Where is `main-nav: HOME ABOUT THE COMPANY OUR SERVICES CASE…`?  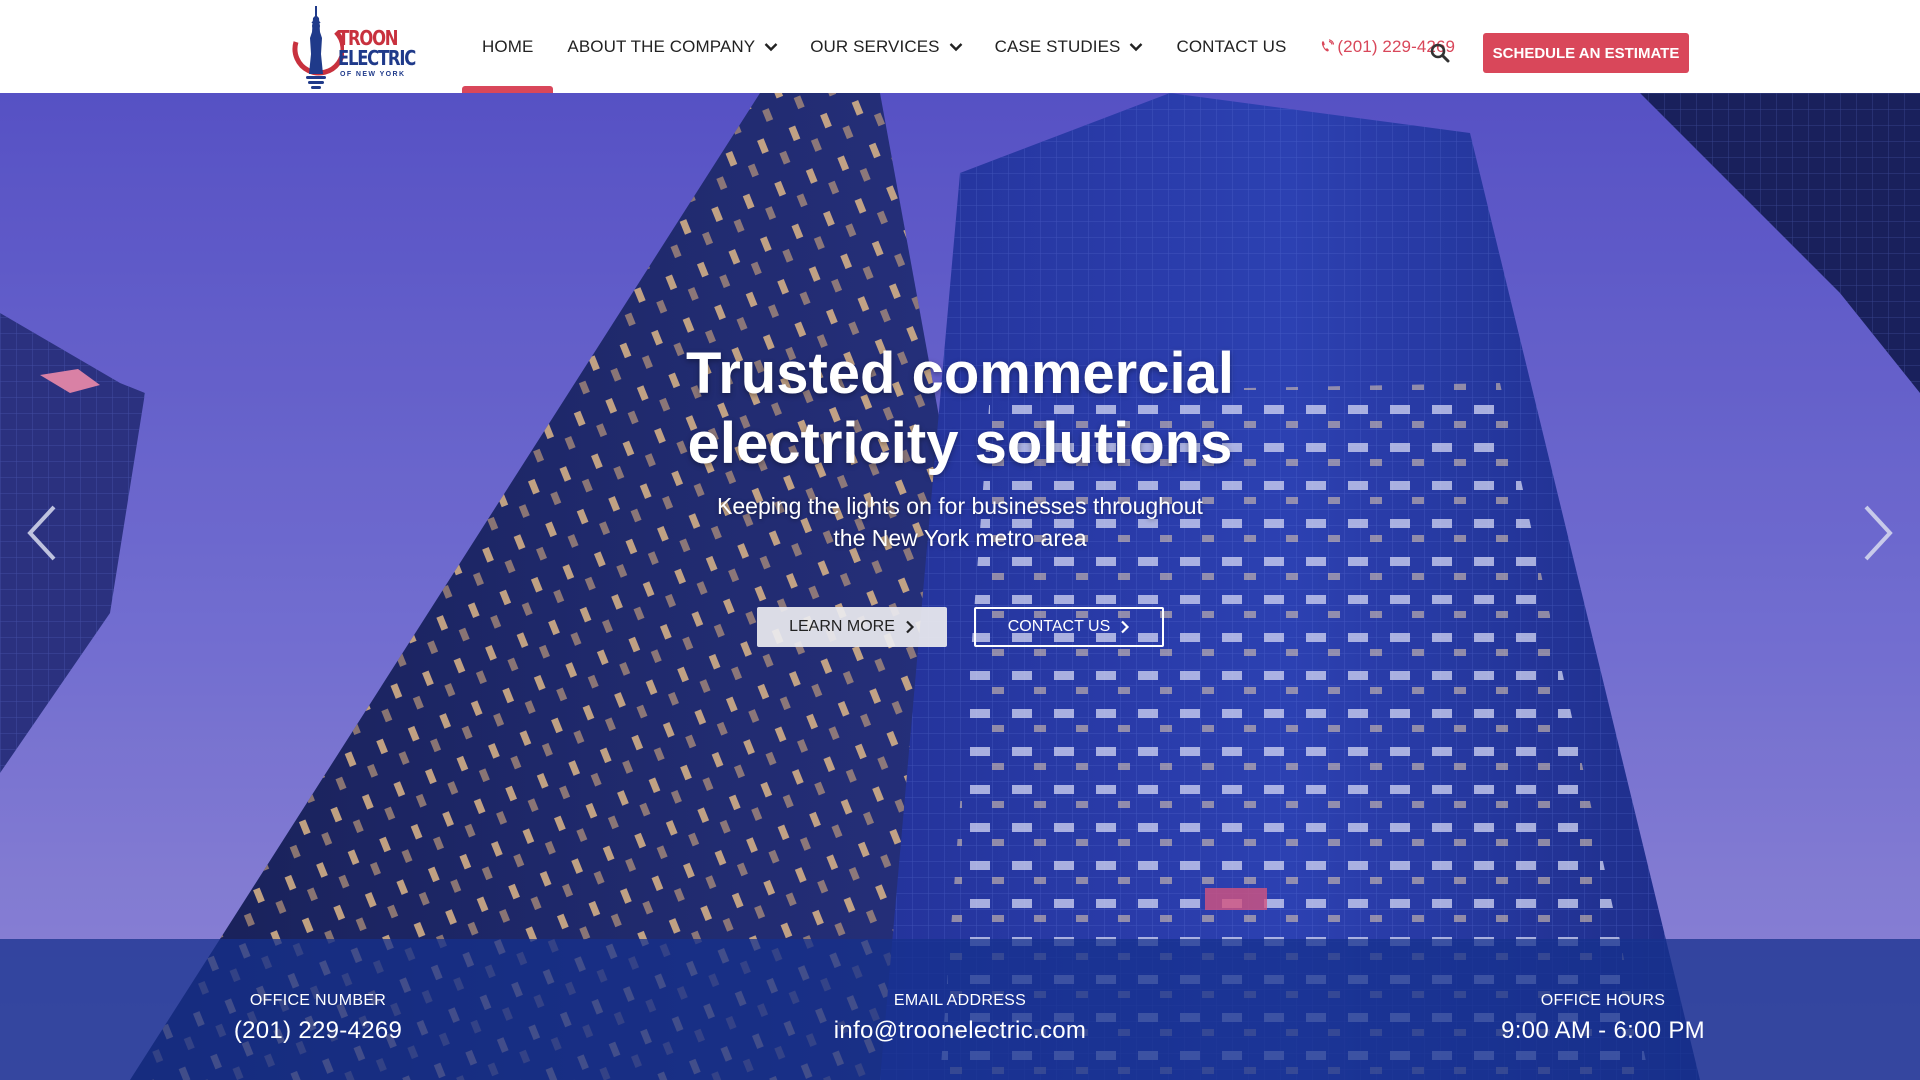
main-nav: HOME ABOUT THE COMPANY OUR SERVICES CASE… is located at coordinates (958, 46).